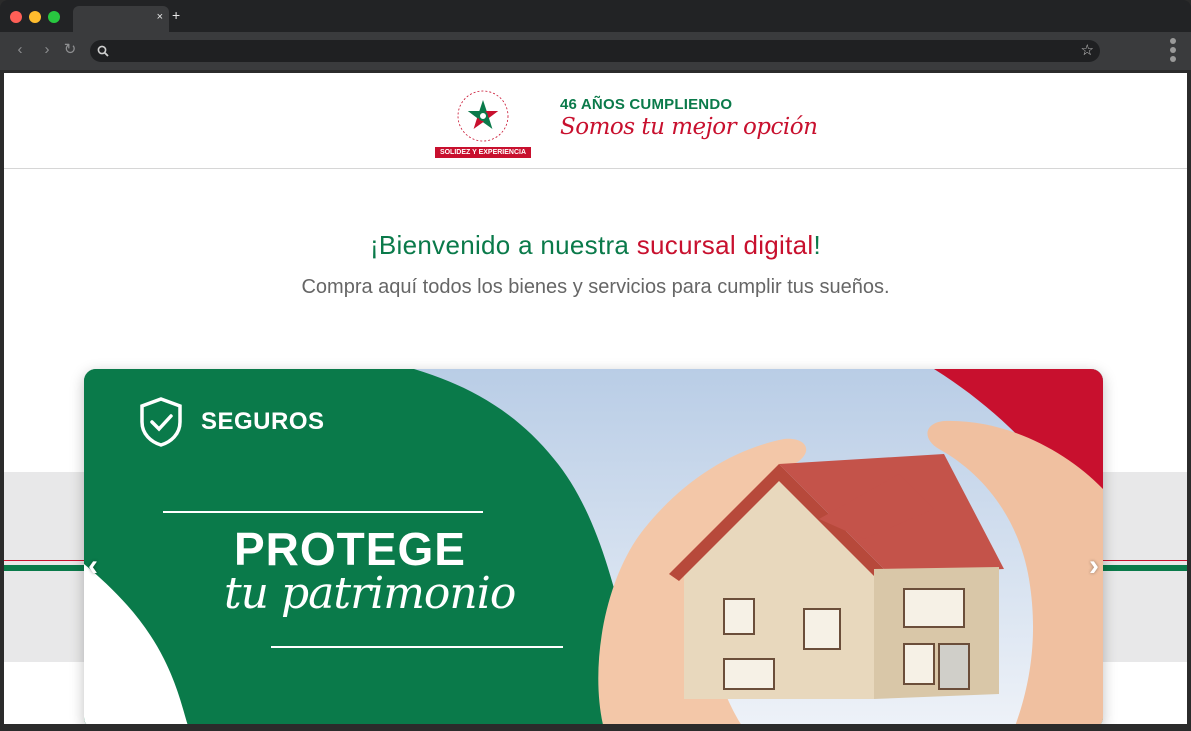 This screenshot has height=731, width=1191. Describe the element at coordinates (47, 50) in the screenshot. I see `forward-button: ›` at that location.